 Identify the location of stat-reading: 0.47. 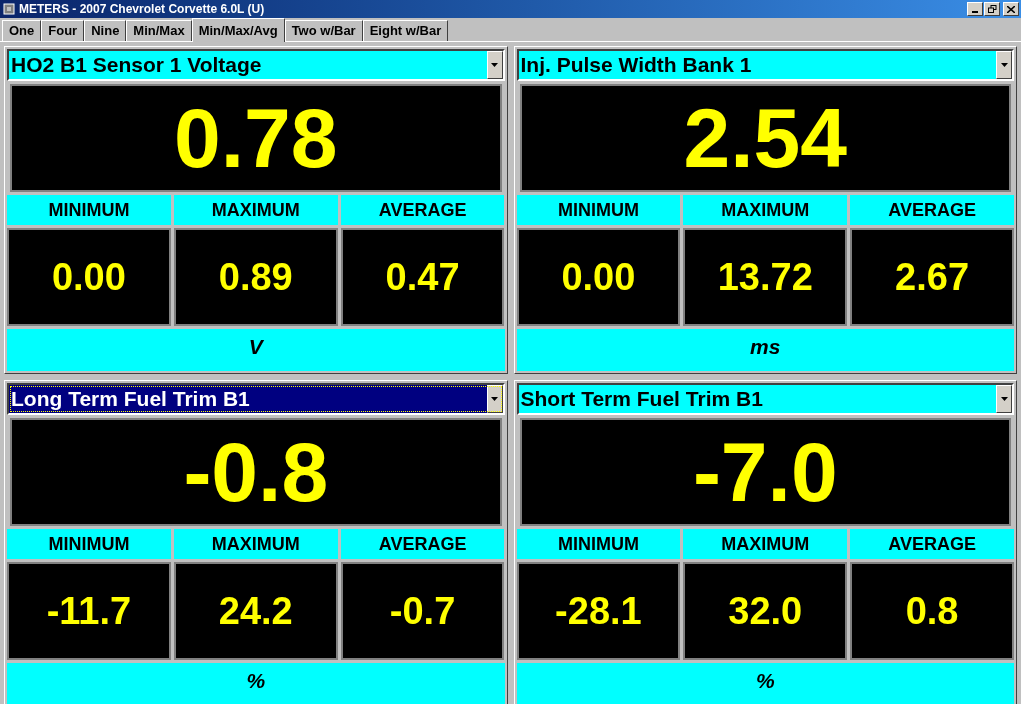
(422, 277).